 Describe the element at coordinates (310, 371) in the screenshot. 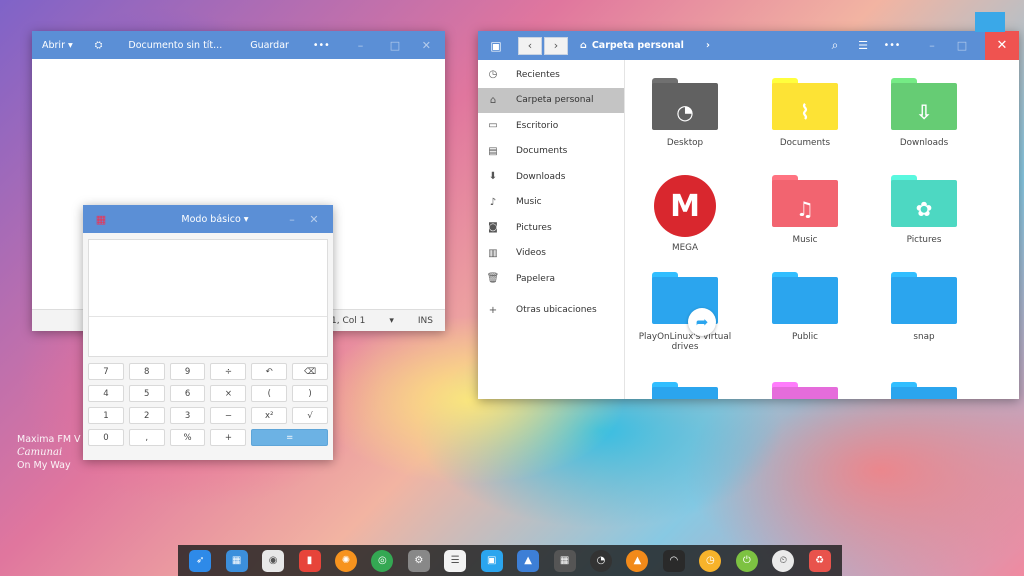

I see `calc-key: ⌫` at that location.